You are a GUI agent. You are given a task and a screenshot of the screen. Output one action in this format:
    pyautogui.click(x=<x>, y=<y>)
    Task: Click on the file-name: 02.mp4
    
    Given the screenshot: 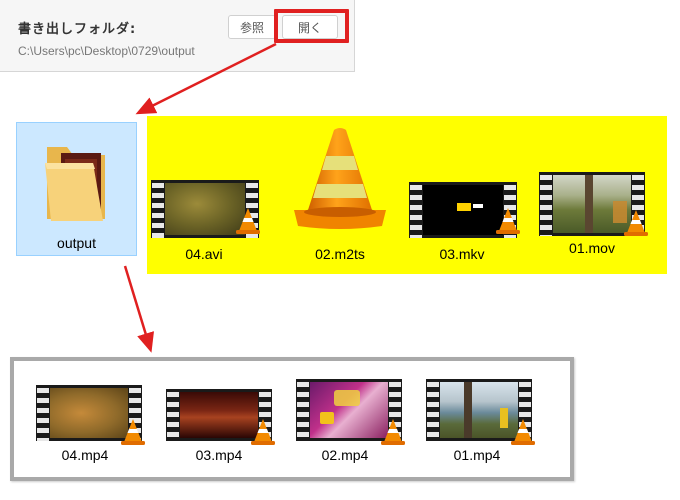 What is the action you would take?
    pyautogui.click(x=345, y=455)
    